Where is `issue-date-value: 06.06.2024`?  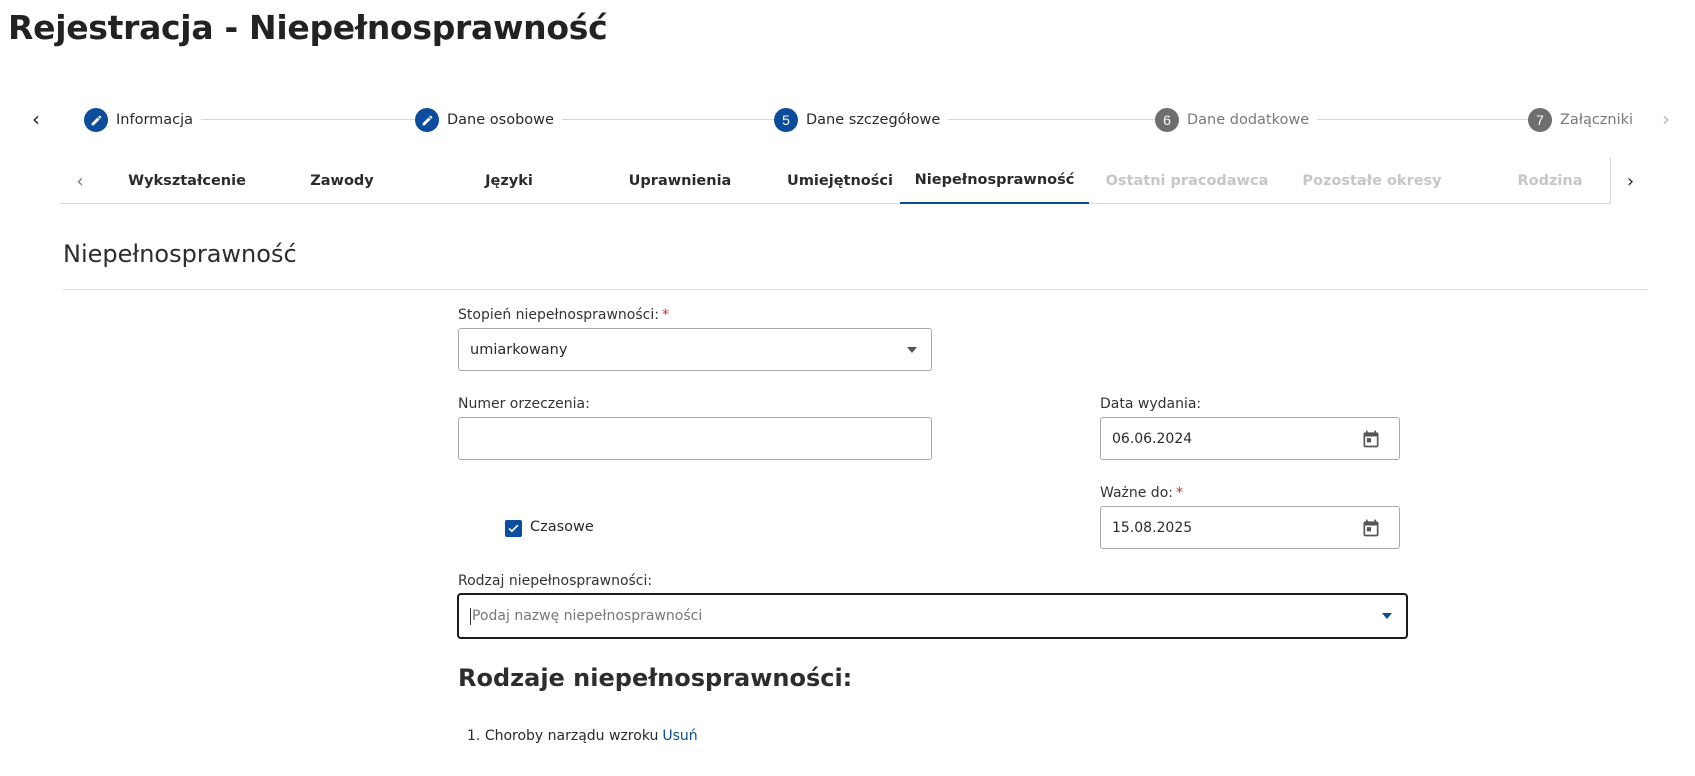 issue-date-value: 06.06.2024 is located at coordinates (1152, 438).